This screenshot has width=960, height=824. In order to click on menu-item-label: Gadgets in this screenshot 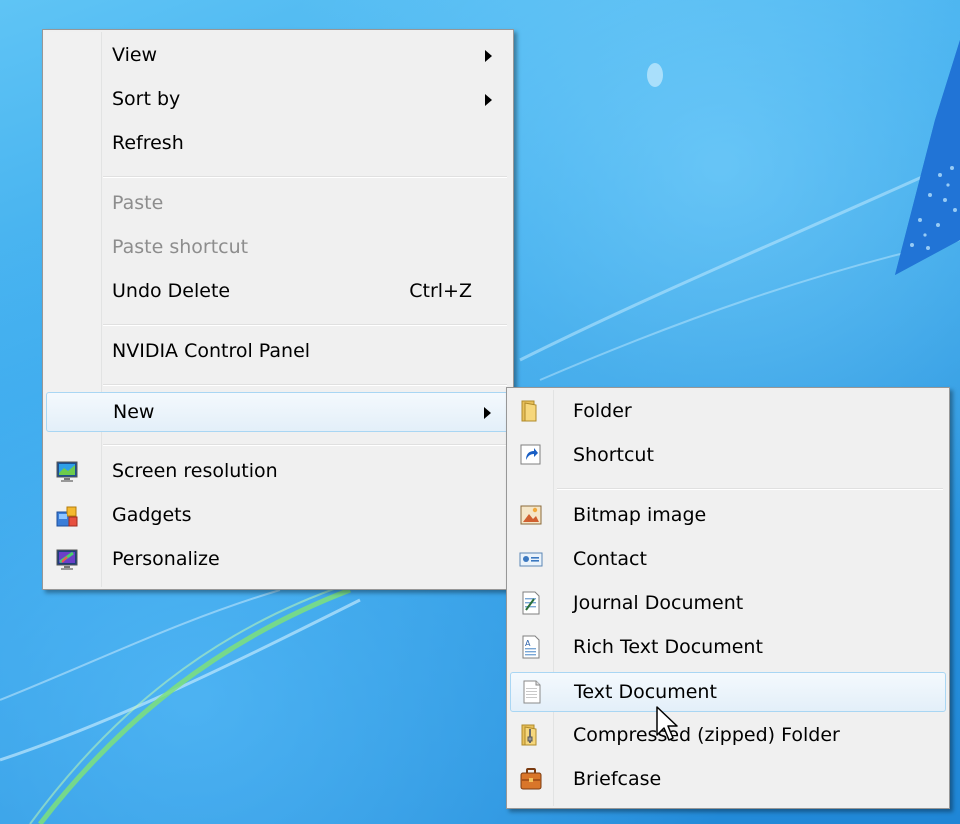, I will do `click(152, 515)`.